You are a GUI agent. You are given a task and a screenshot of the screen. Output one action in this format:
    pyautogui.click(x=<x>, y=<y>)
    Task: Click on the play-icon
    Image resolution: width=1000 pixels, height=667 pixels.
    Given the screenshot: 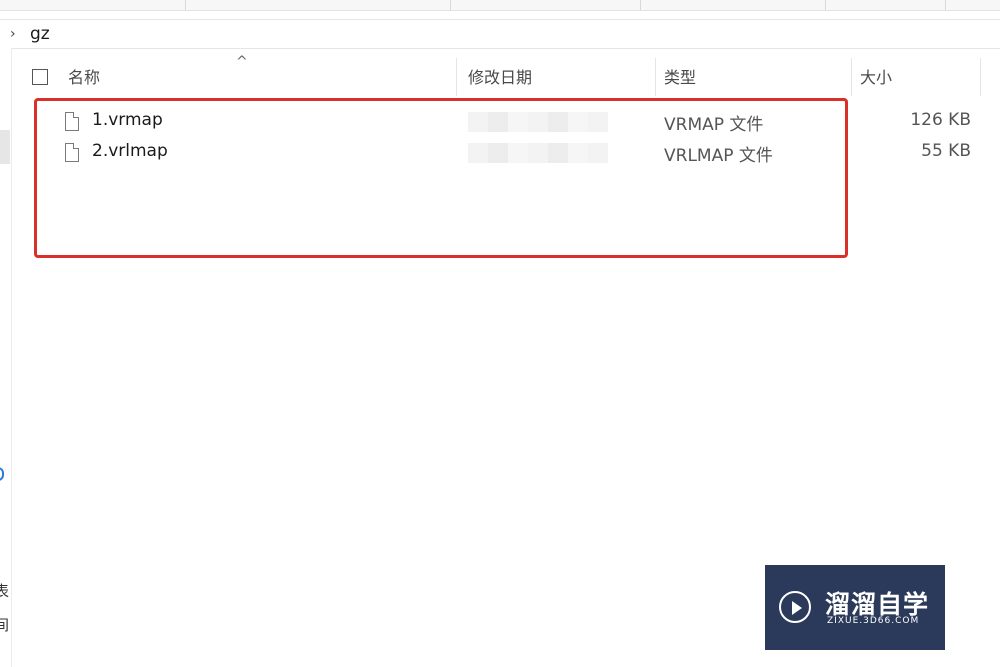 What is the action you would take?
    pyautogui.click(x=795, y=607)
    